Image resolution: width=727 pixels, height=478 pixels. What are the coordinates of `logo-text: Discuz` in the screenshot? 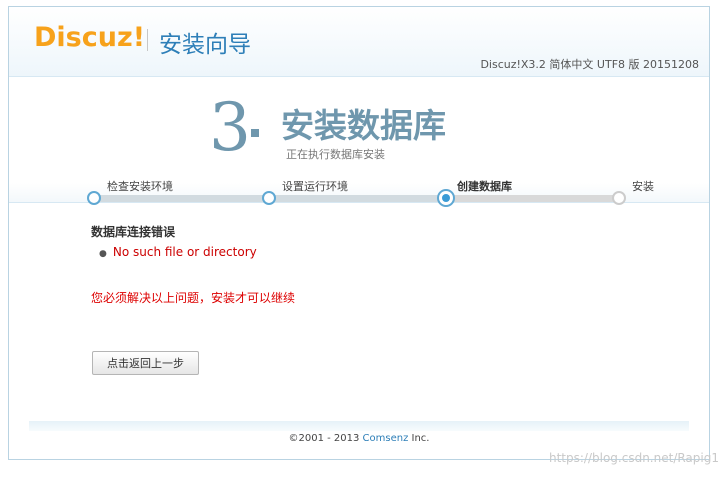 It's located at (83, 37).